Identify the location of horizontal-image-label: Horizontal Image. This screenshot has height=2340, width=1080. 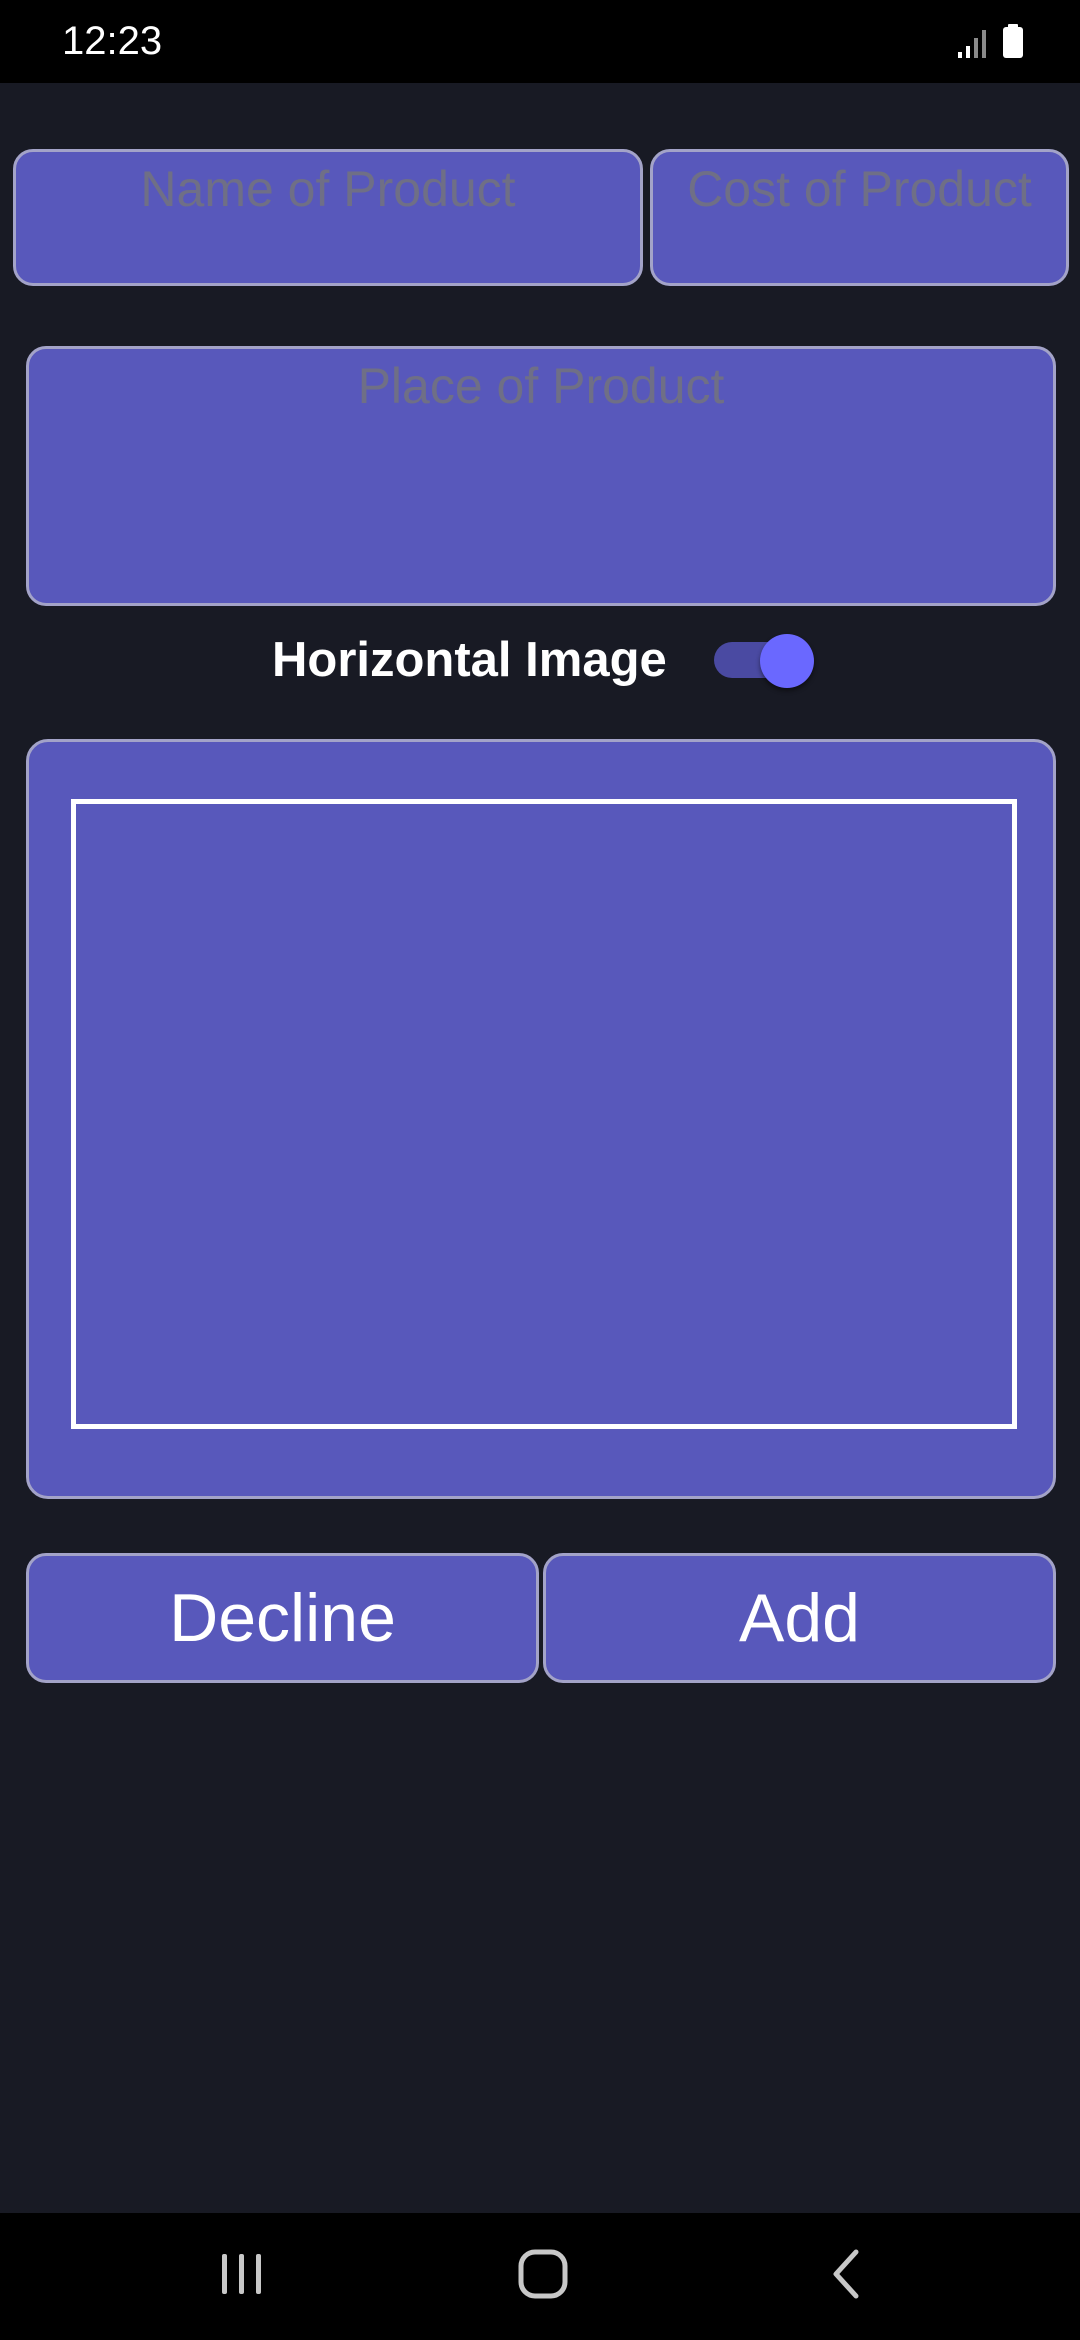
(469, 660).